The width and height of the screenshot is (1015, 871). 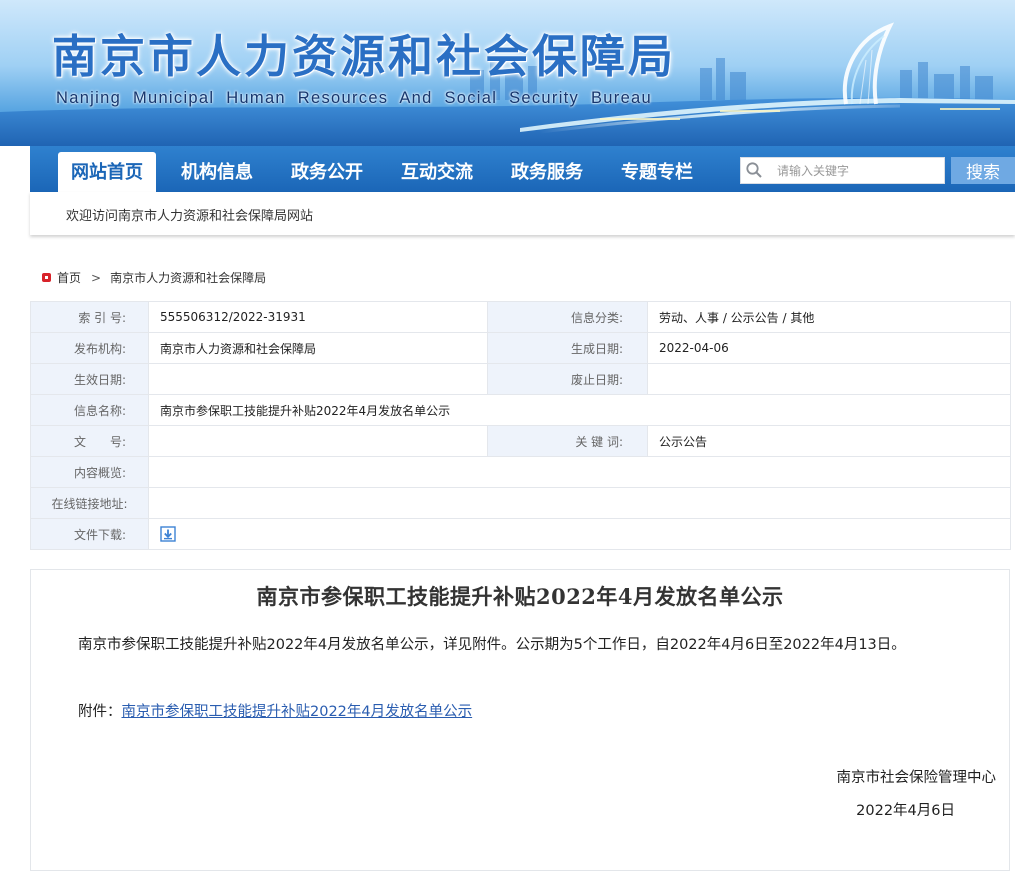 What do you see at coordinates (69, 278) in the screenshot?
I see `breadcrumb-home-link: 首页` at bounding box center [69, 278].